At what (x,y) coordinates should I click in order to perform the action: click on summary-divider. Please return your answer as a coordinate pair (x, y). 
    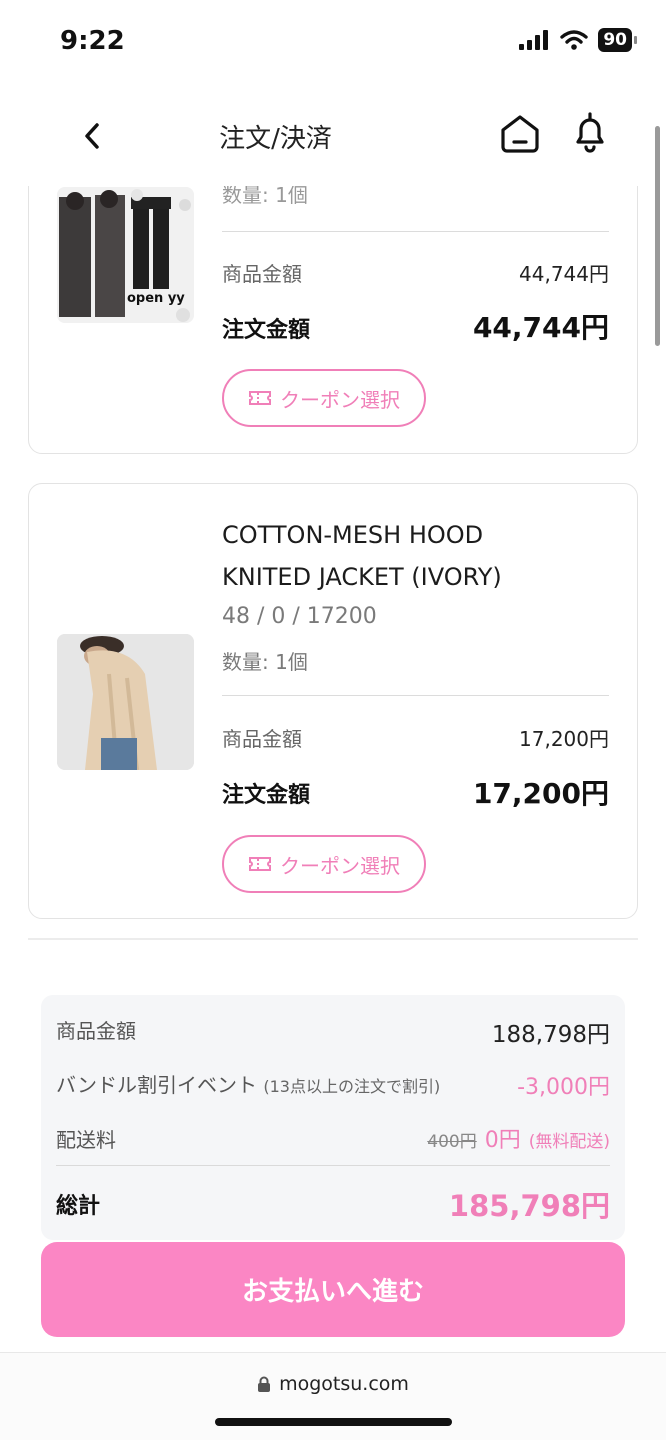
    Looking at the image, I should click on (333, 1165).